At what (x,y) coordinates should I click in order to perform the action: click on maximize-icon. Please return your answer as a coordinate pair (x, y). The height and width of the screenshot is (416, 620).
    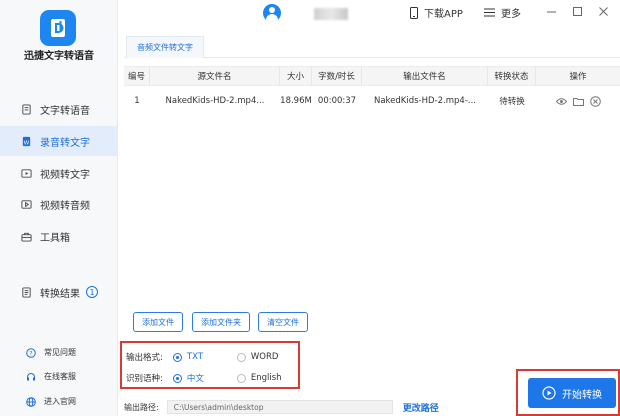
    Looking at the image, I should click on (577, 11).